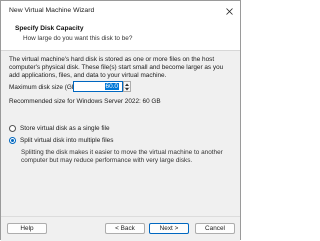 The width and height of the screenshot is (320, 241). What do you see at coordinates (27, 228) in the screenshot?
I see `help-button: Help` at bounding box center [27, 228].